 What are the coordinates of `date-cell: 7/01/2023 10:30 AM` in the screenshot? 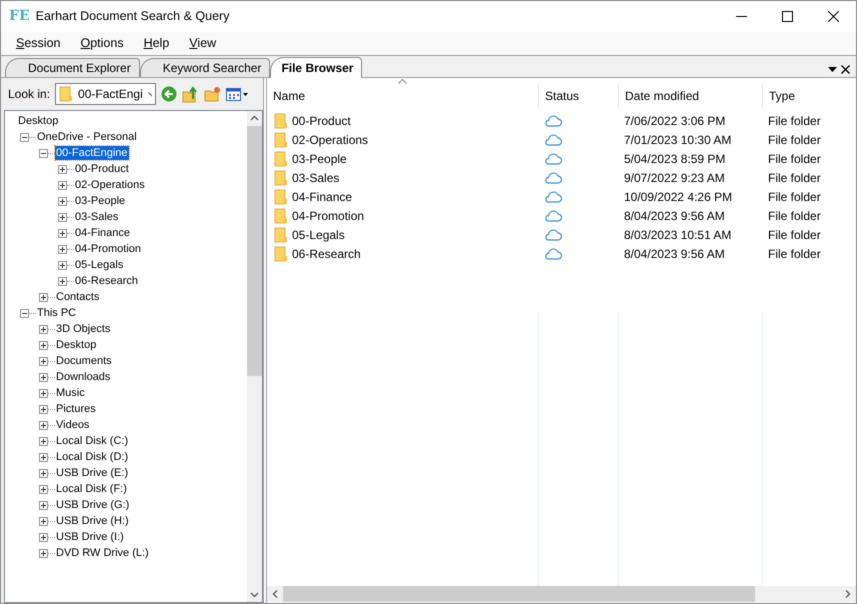 It's located at (678, 139).